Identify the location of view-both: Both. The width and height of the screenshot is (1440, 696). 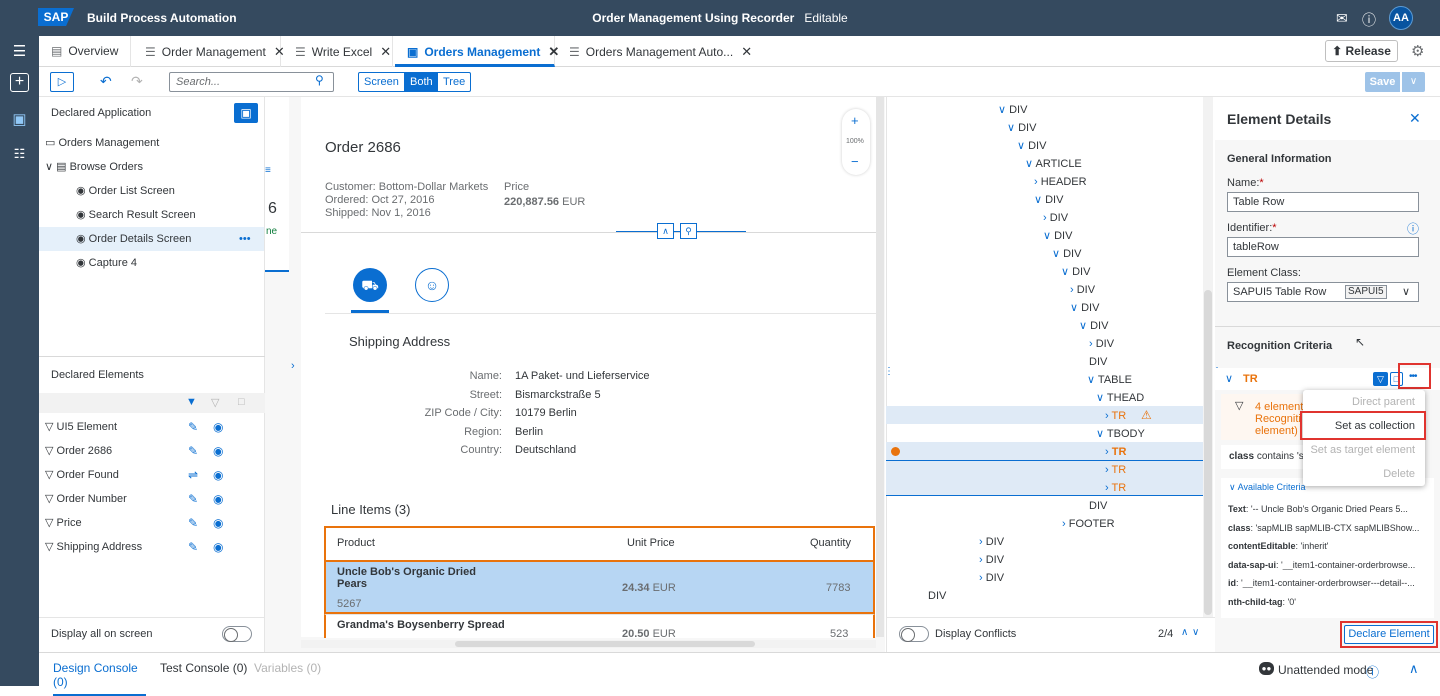
(421, 82).